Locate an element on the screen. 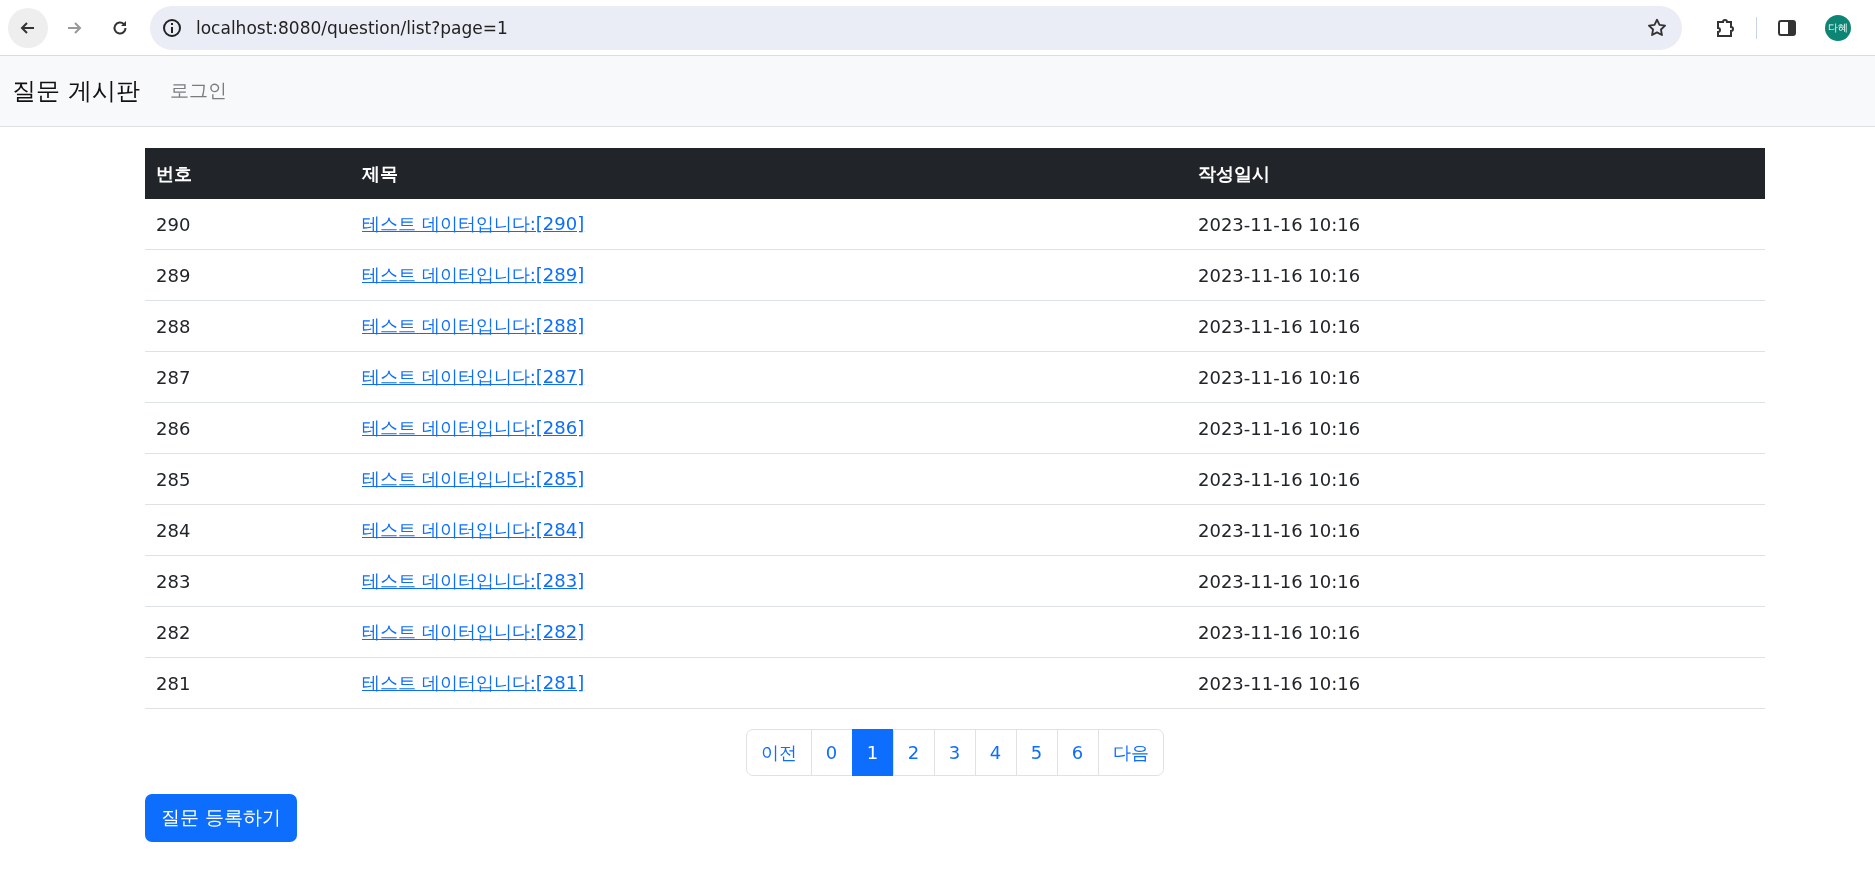 The image size is (1875, 871). question-link: 테스트 데이터입니다:[289] is located at coordinates (473, 274).